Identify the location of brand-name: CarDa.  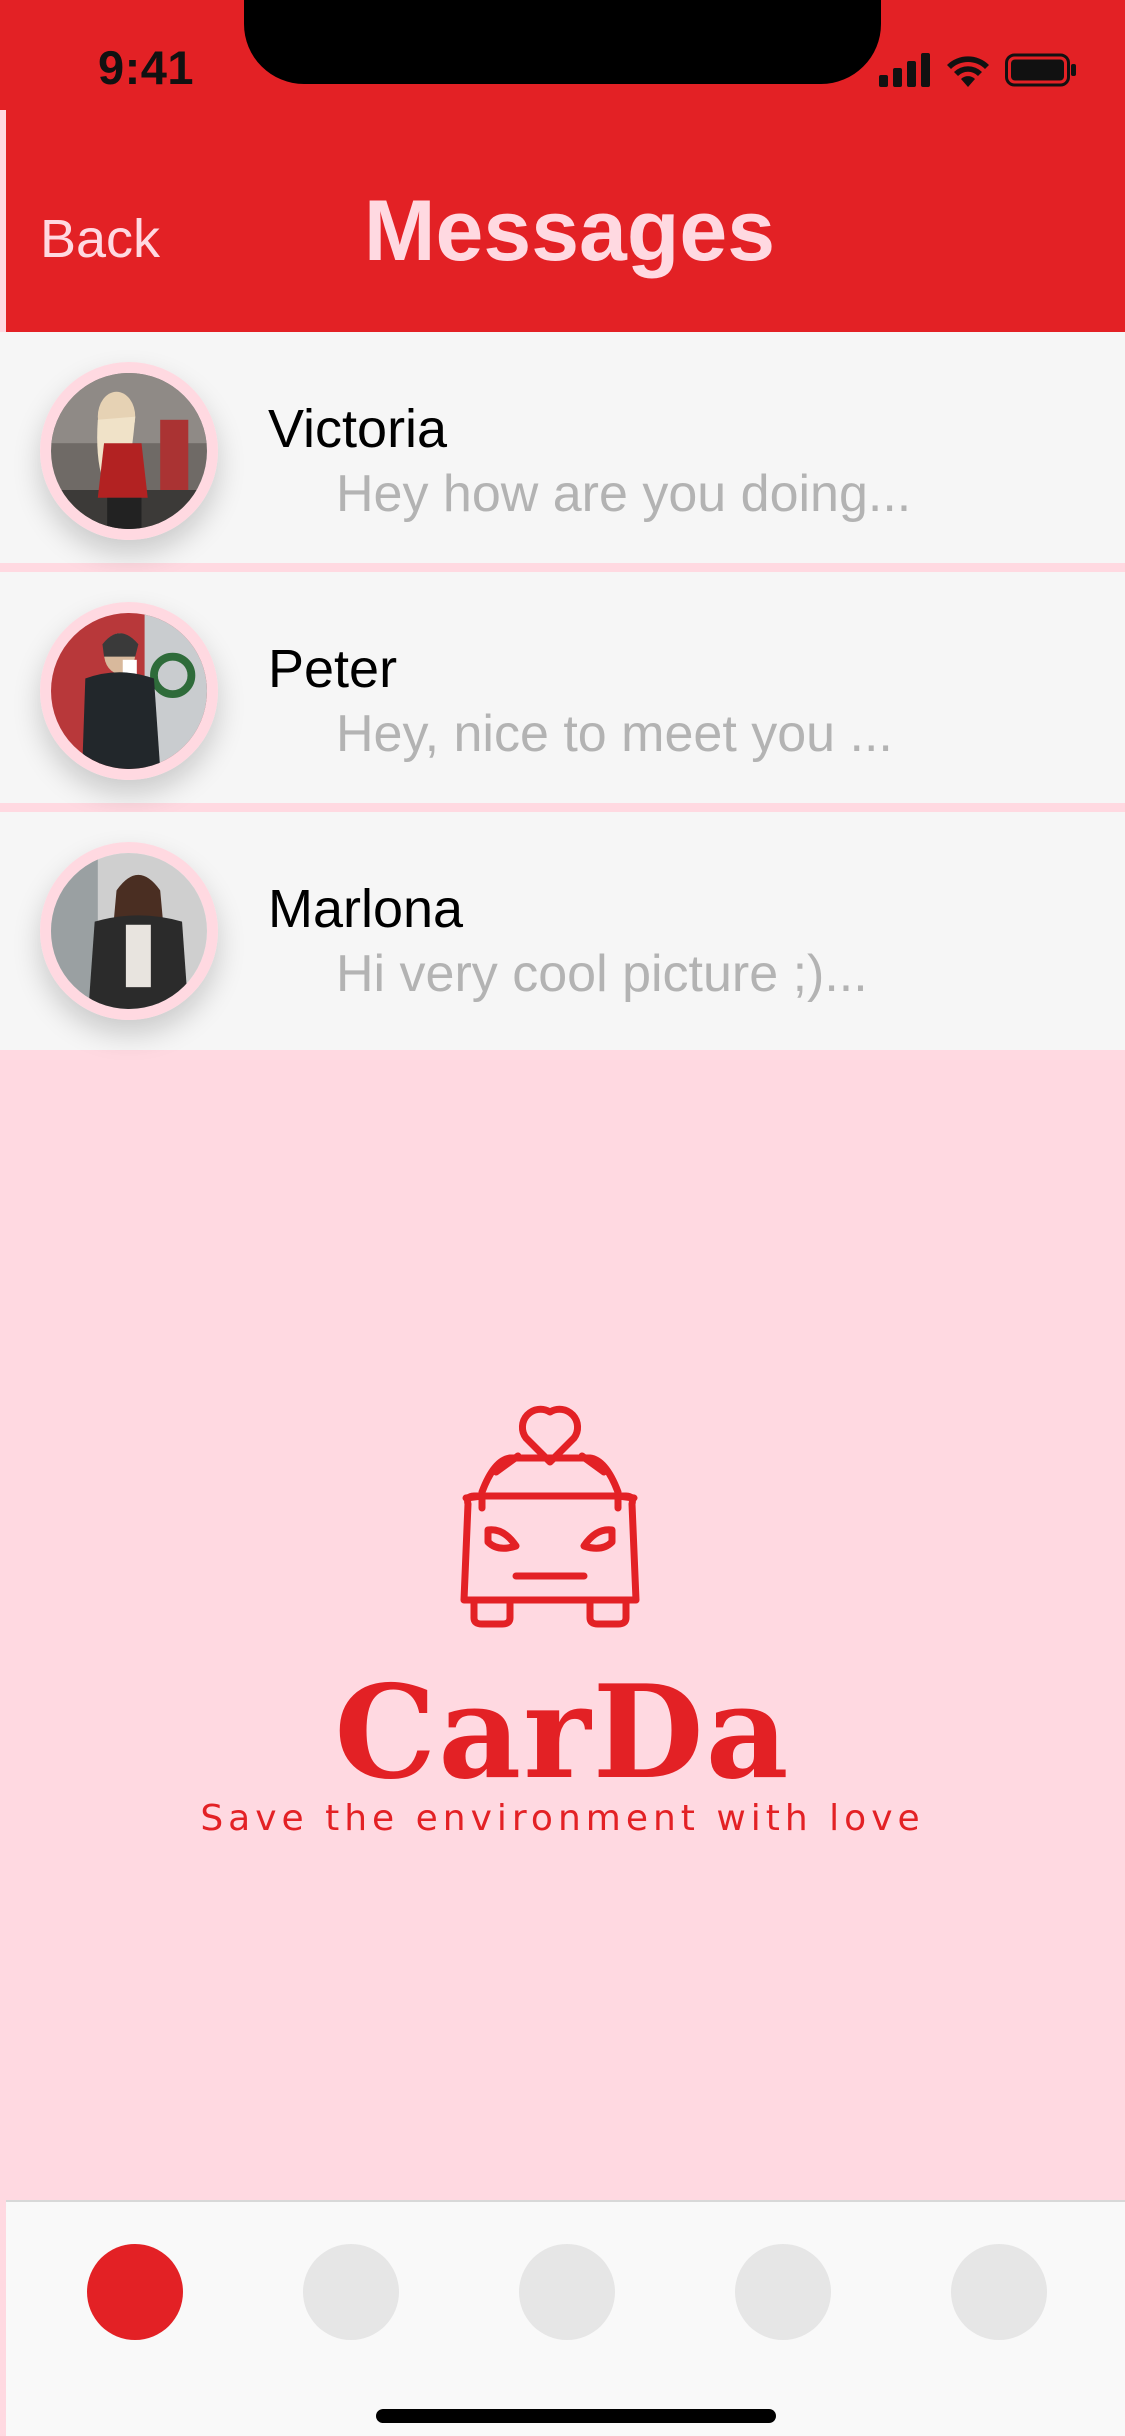
(562, 1733).